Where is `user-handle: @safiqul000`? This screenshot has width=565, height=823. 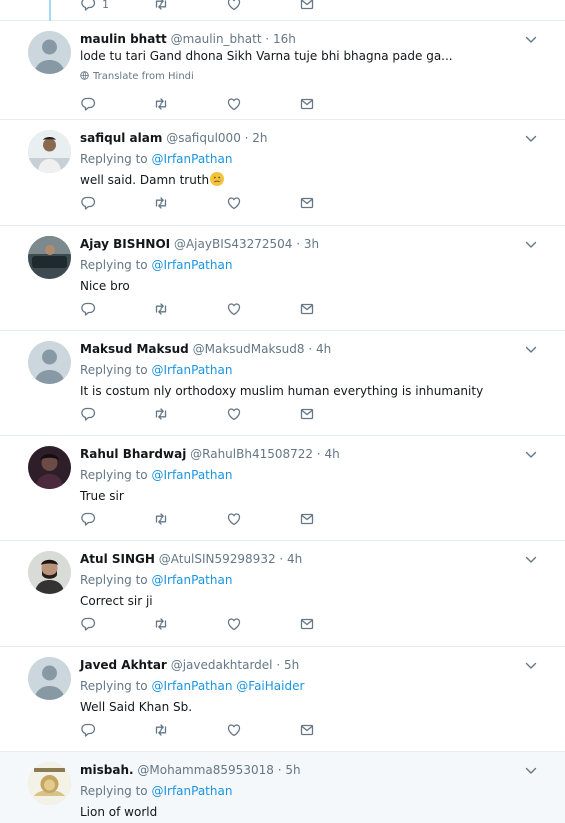
user-handle: @safiqul000 is located at coordinates (203, 138).